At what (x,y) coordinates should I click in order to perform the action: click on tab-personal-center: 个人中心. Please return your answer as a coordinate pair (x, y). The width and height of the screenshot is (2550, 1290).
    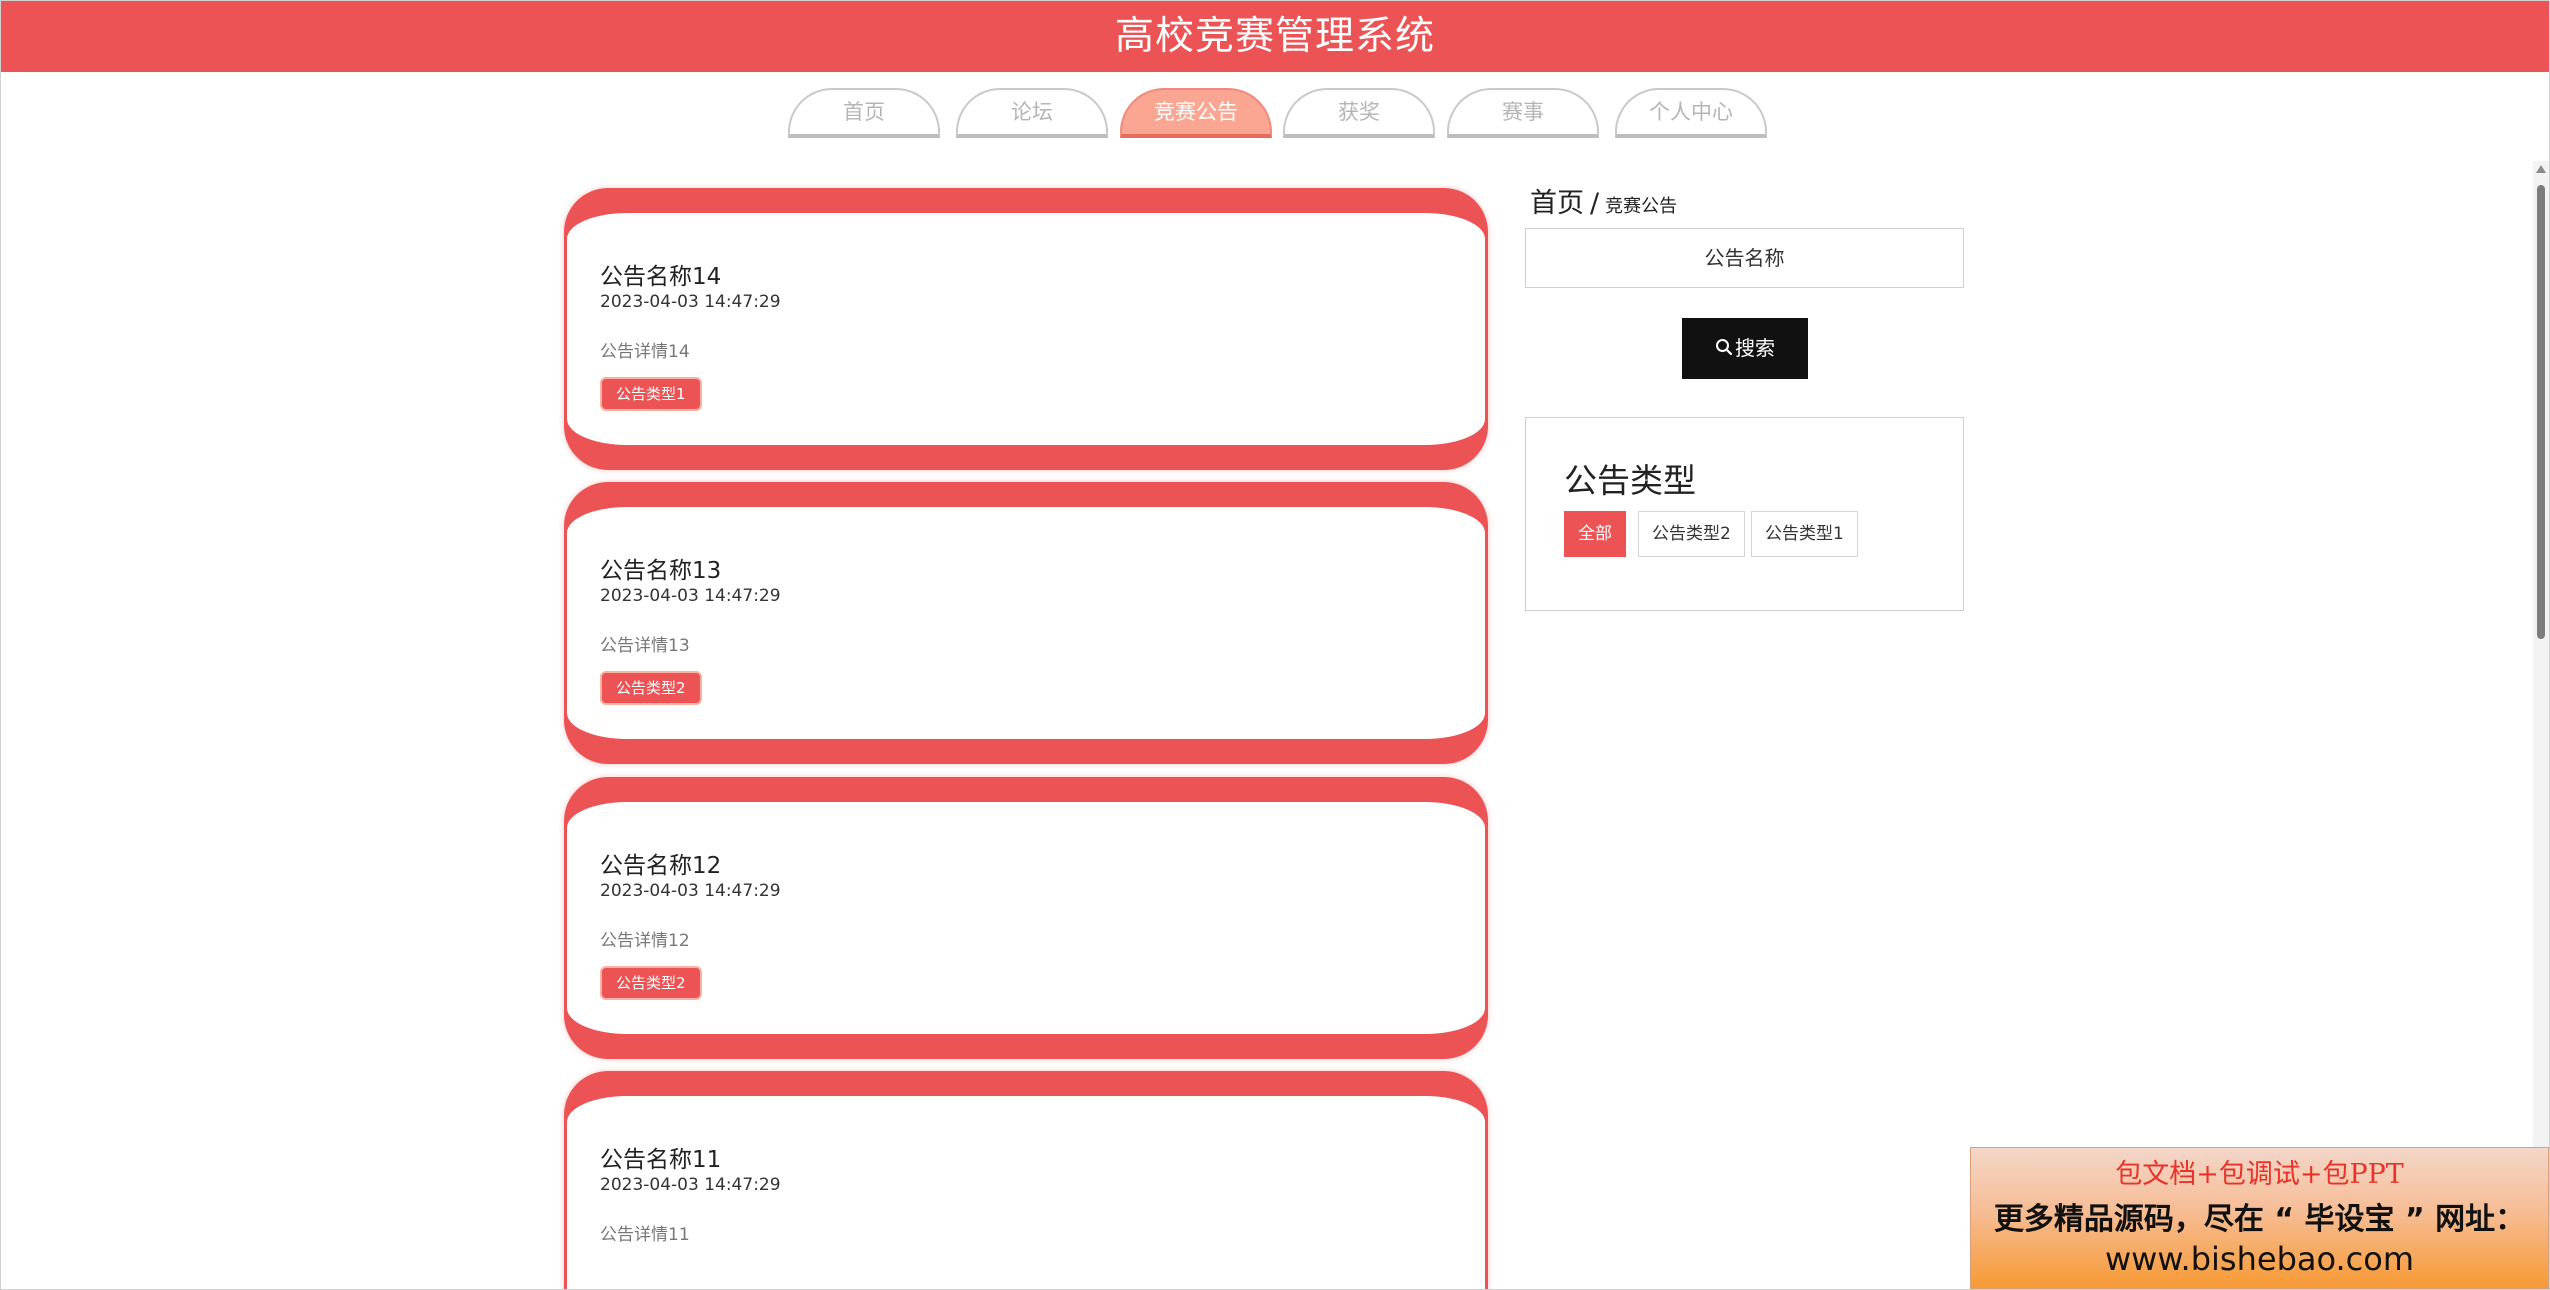
    Looking at the image, I should click on (1691, 113).